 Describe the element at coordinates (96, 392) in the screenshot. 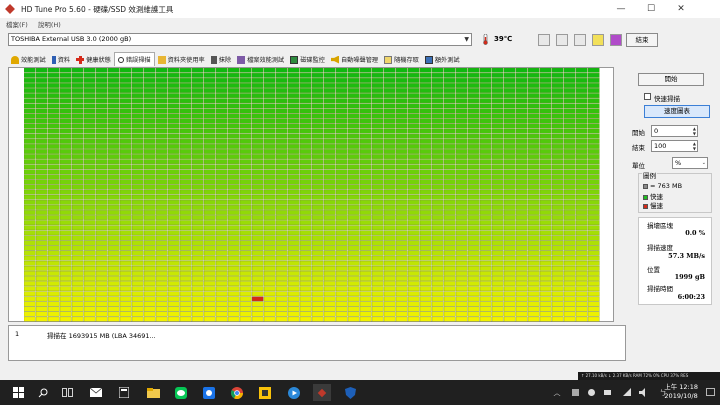

I see `mail-icon` at that location.